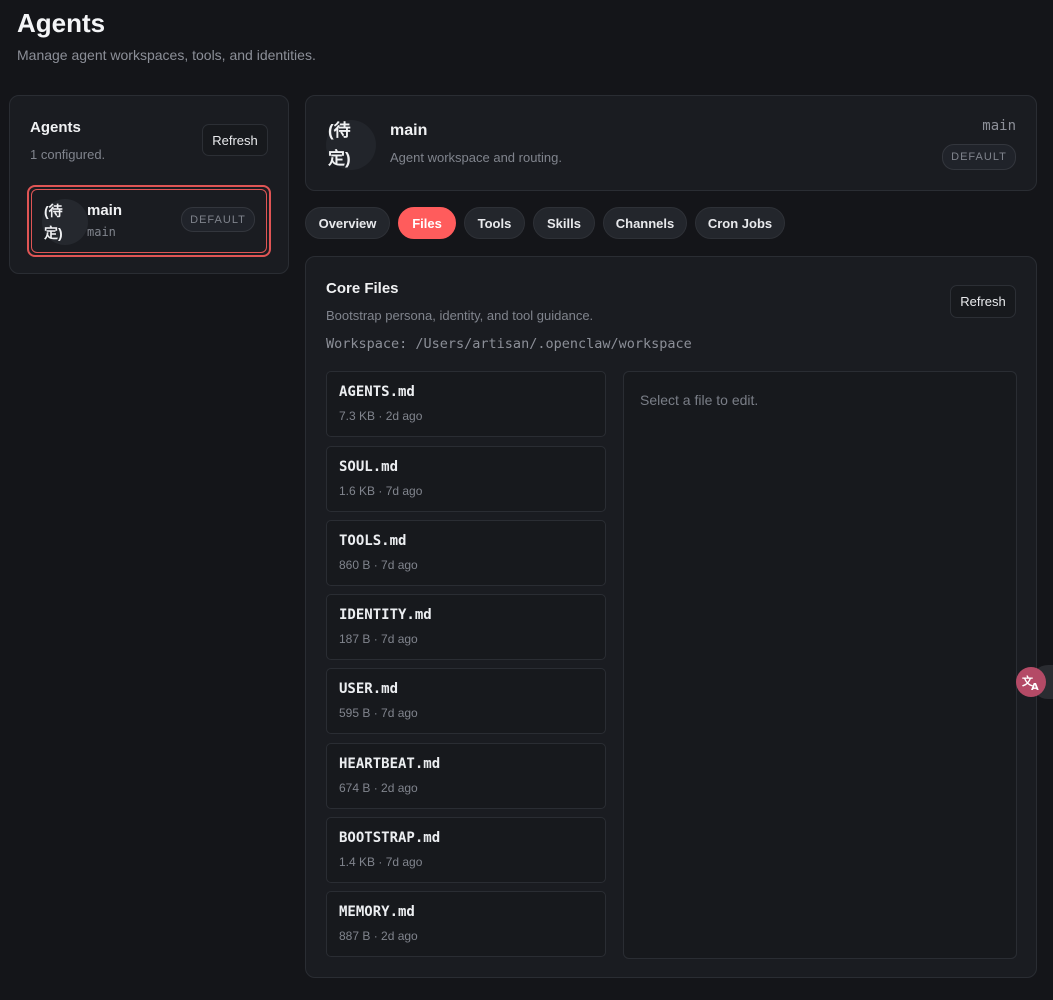  I want to click on file-item-agents: AGENTS.md 7.3 KB · 2d ago, so click(466, 404).